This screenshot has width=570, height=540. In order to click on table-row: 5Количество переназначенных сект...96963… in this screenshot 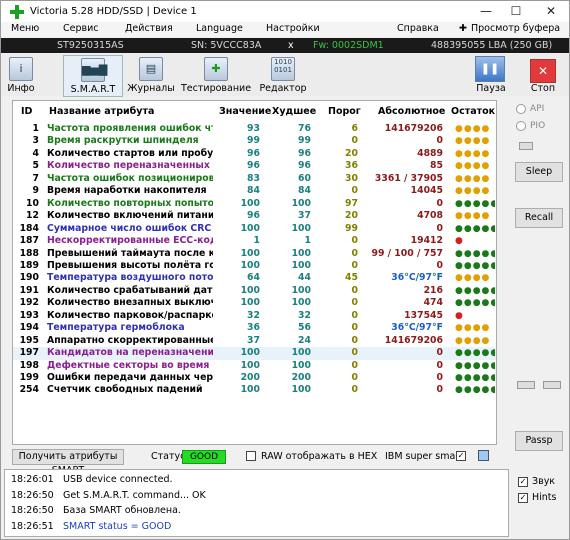, I will do `click(254, 166)`.